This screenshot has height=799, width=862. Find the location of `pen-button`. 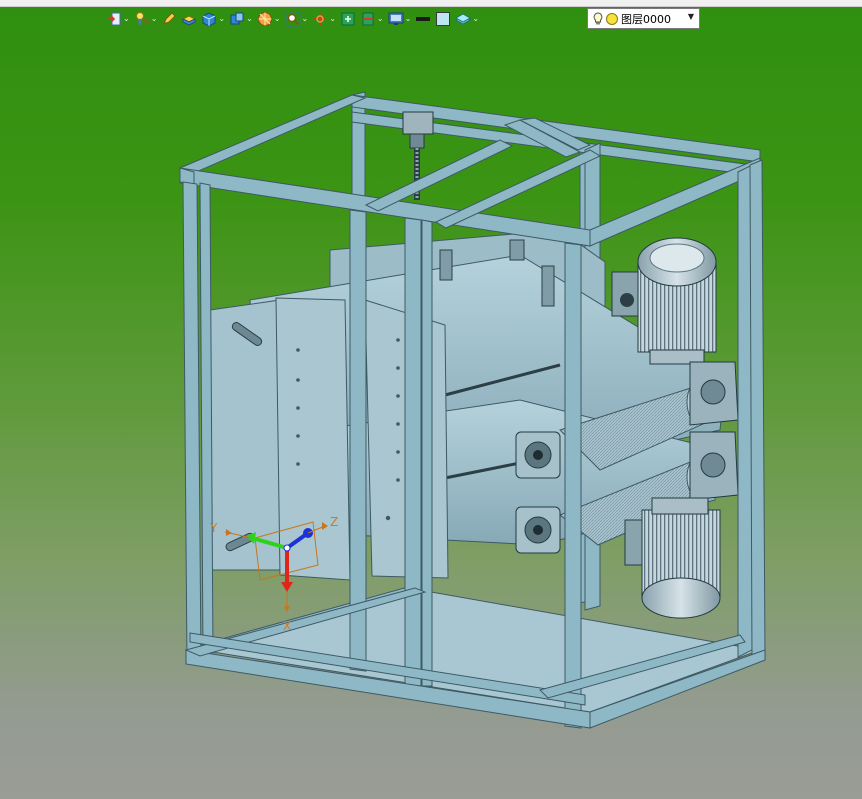

pen-button is located at coordinates (169, 19).